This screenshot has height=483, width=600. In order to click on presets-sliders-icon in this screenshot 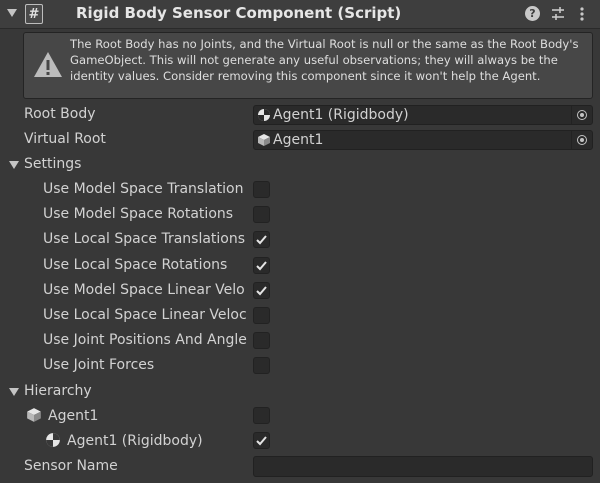, I will do `click(558, 14)`.